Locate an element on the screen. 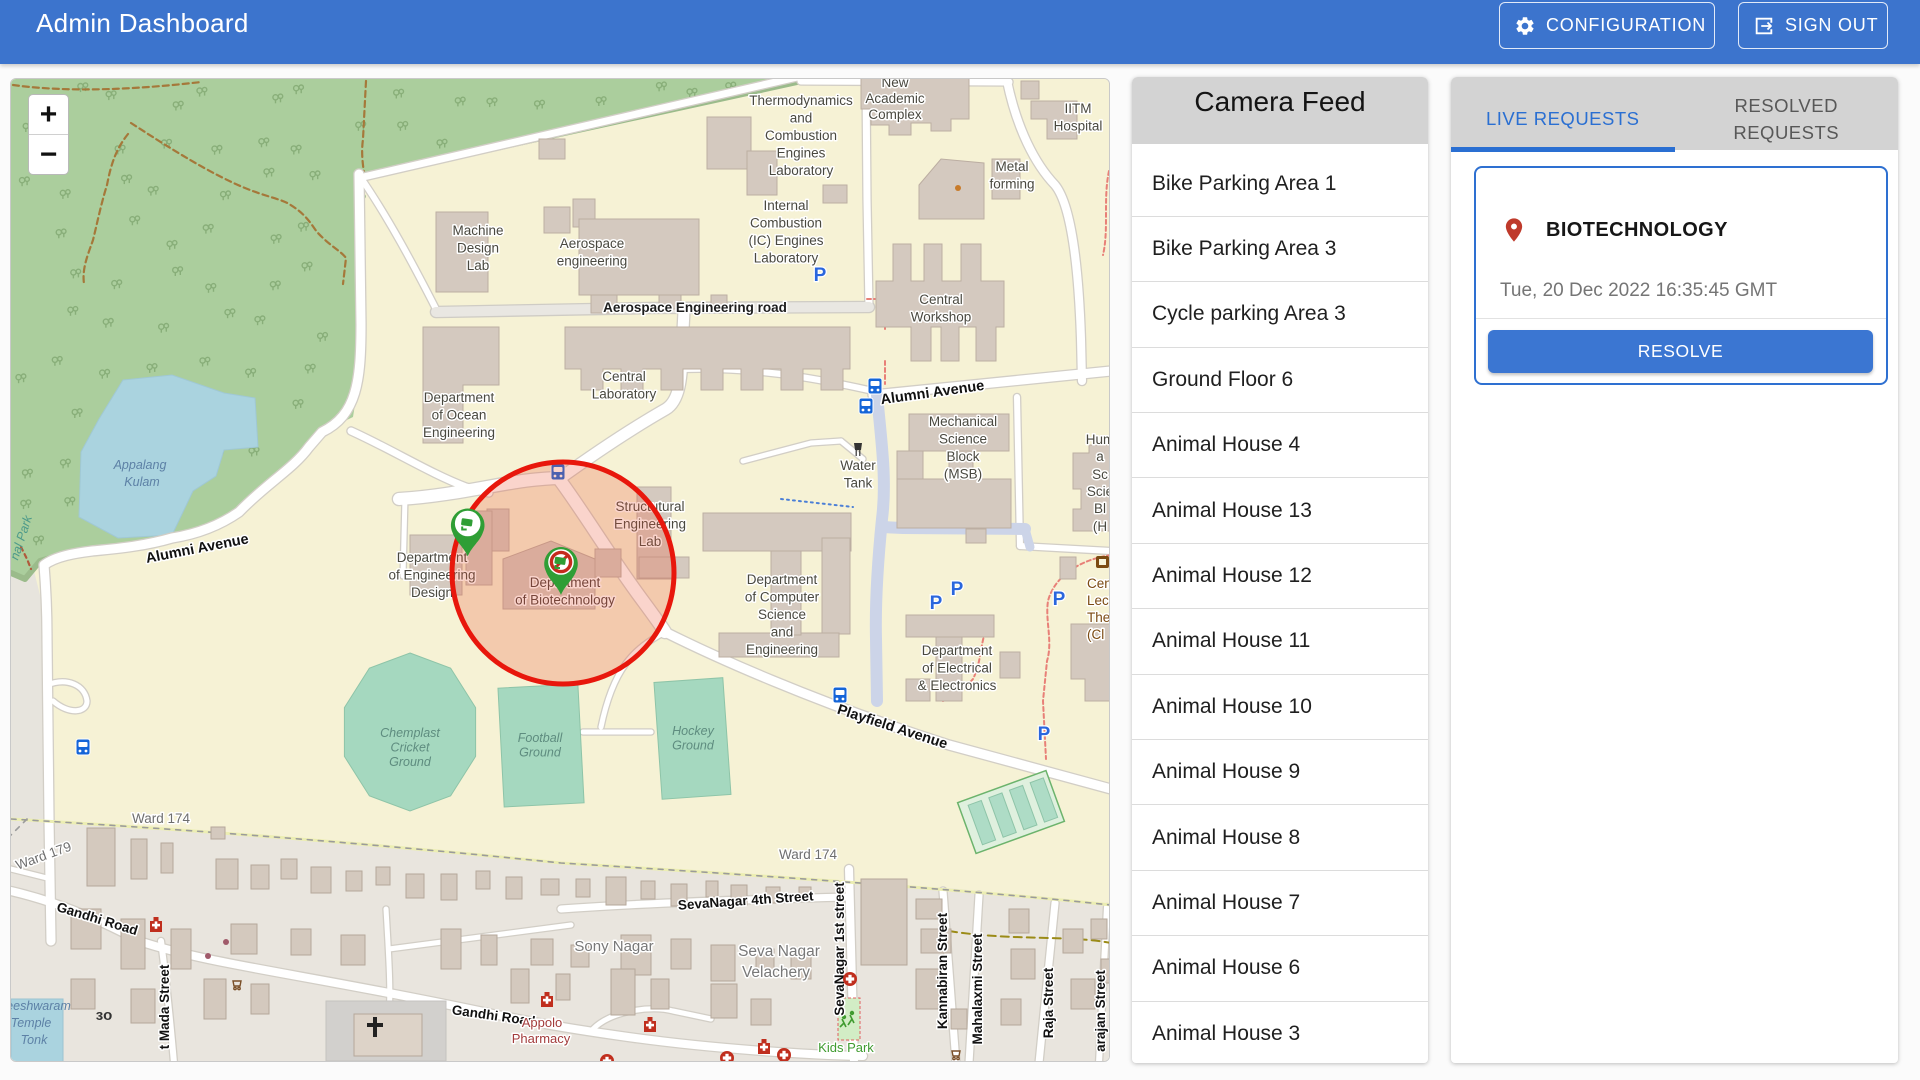 Image resolution: width=1920 pixels, height=1080 pixels. svg-text: SevaNagar 1st street is located at coordinates (839, 949).